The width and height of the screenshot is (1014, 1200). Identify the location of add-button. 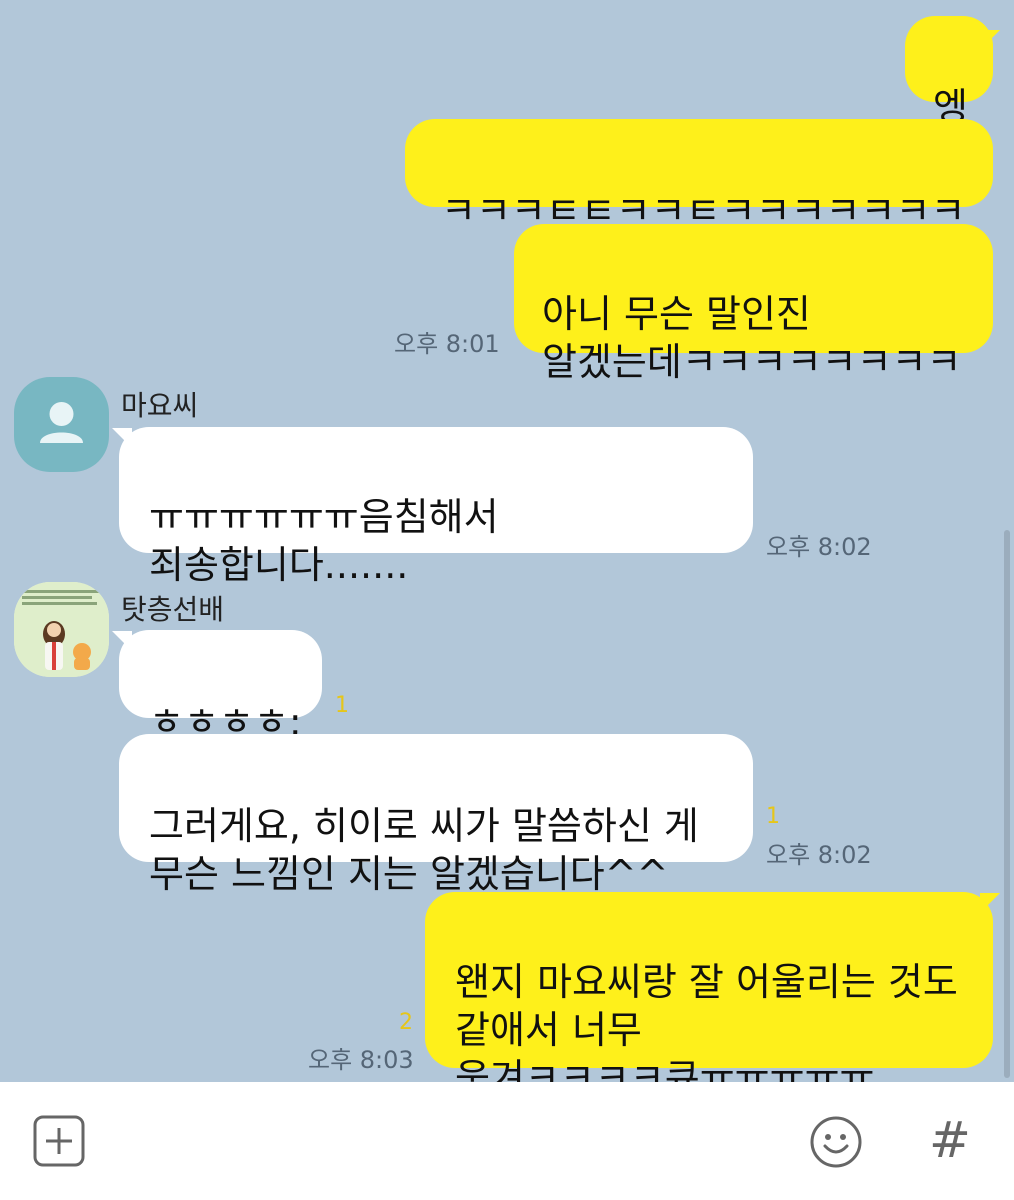
(59, 1141).